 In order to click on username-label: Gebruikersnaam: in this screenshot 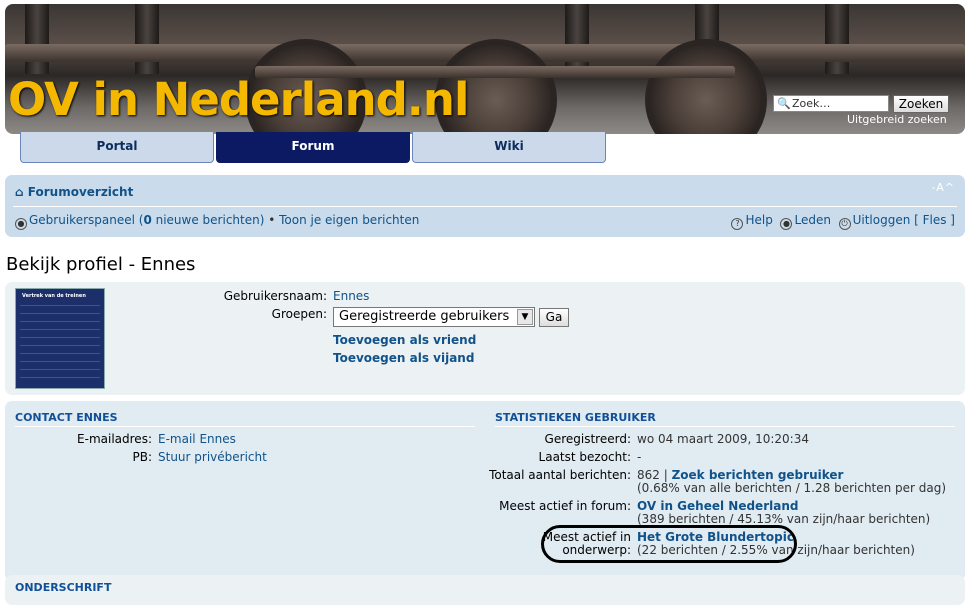, I will do `click(275, 296)`.